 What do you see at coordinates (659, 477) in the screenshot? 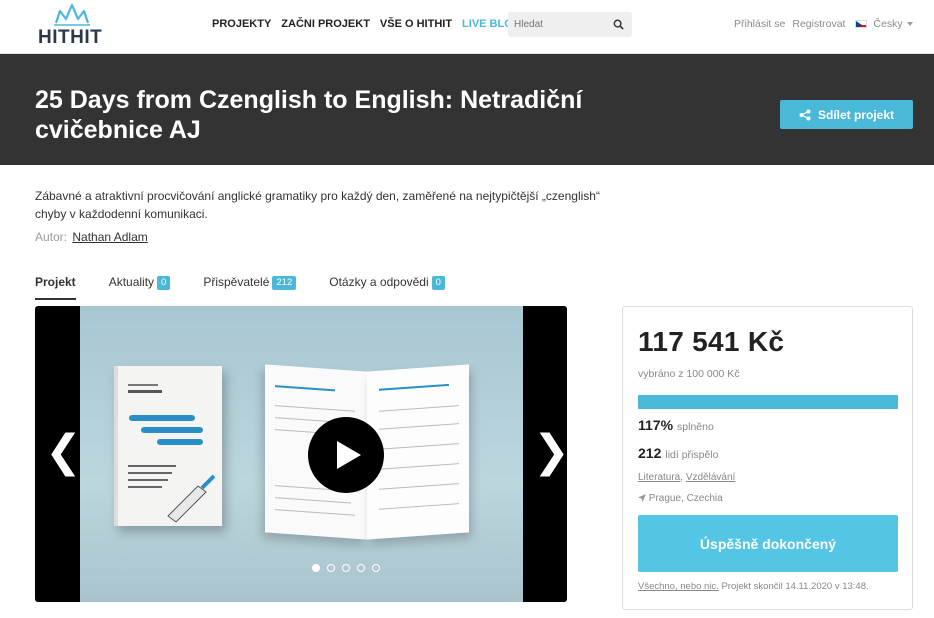
I see `category-link: Literatura` at bounding box center [659, 477].